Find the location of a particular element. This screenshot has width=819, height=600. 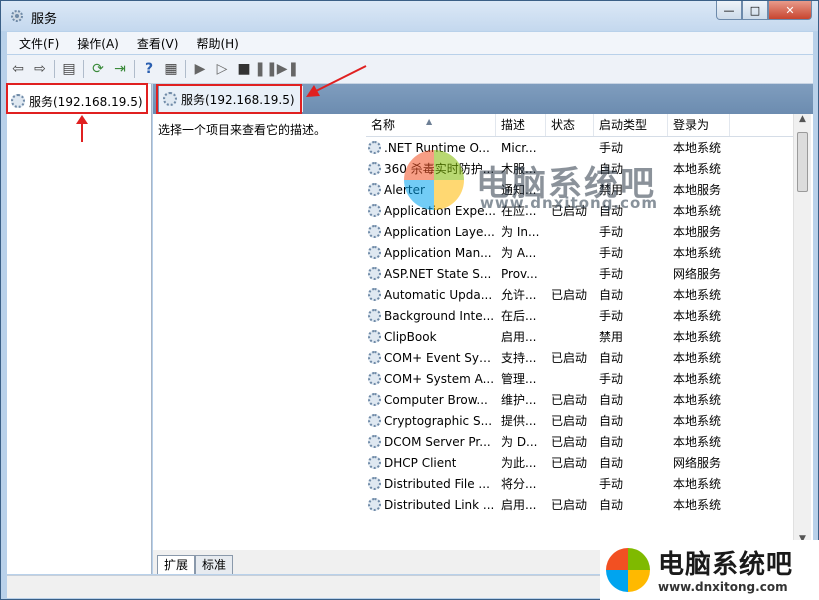

table-row: Computer Brow... 维护... 已启动 自动 本地系统 is located at coordinates (581, 399).